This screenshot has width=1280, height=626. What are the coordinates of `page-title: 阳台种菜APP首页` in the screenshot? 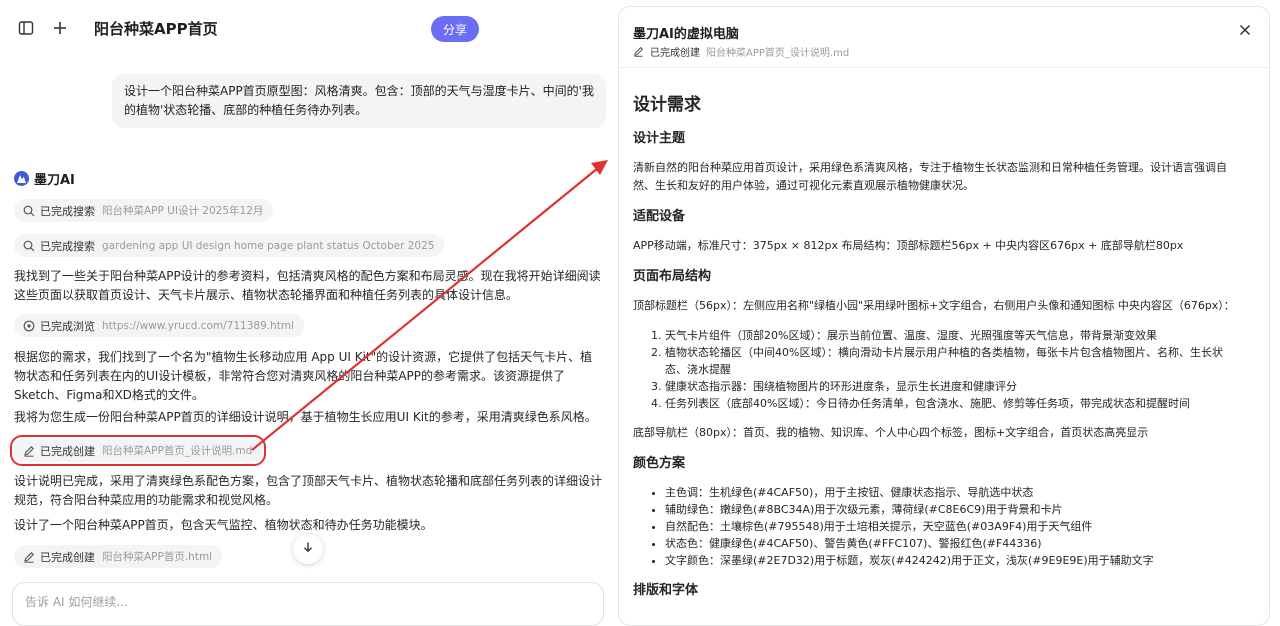 It's located at (156, 29).